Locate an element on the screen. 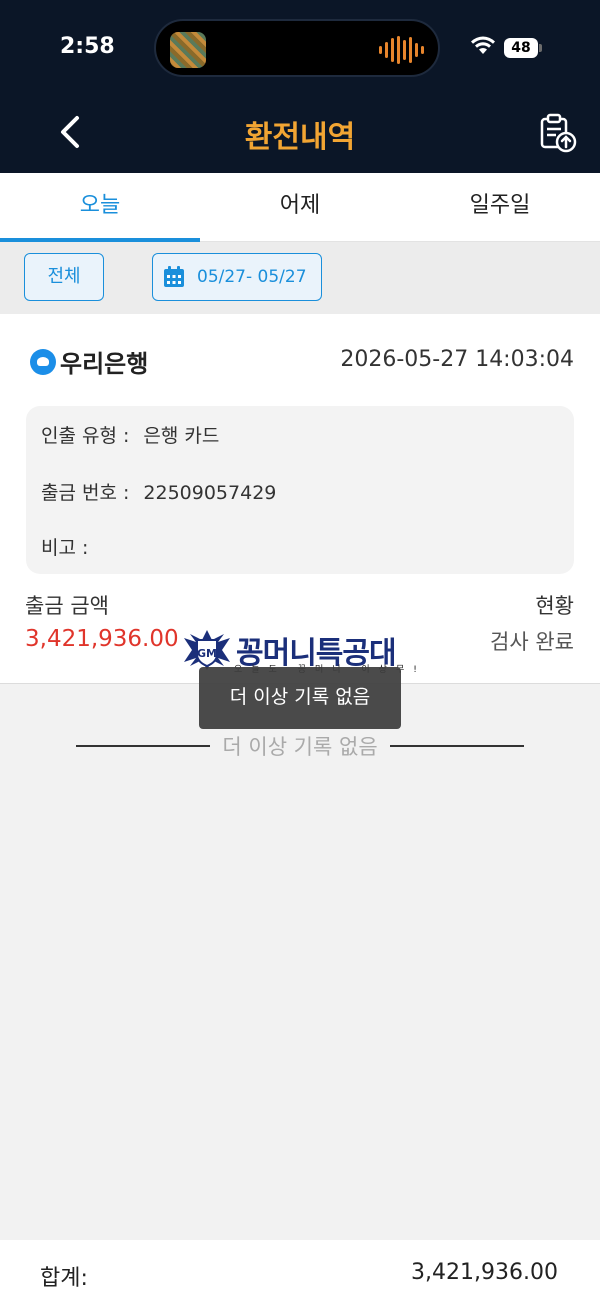 Image resolution: width=600 pixels, height=1304 pixels. divider-right is located at coordinates (457, 746).